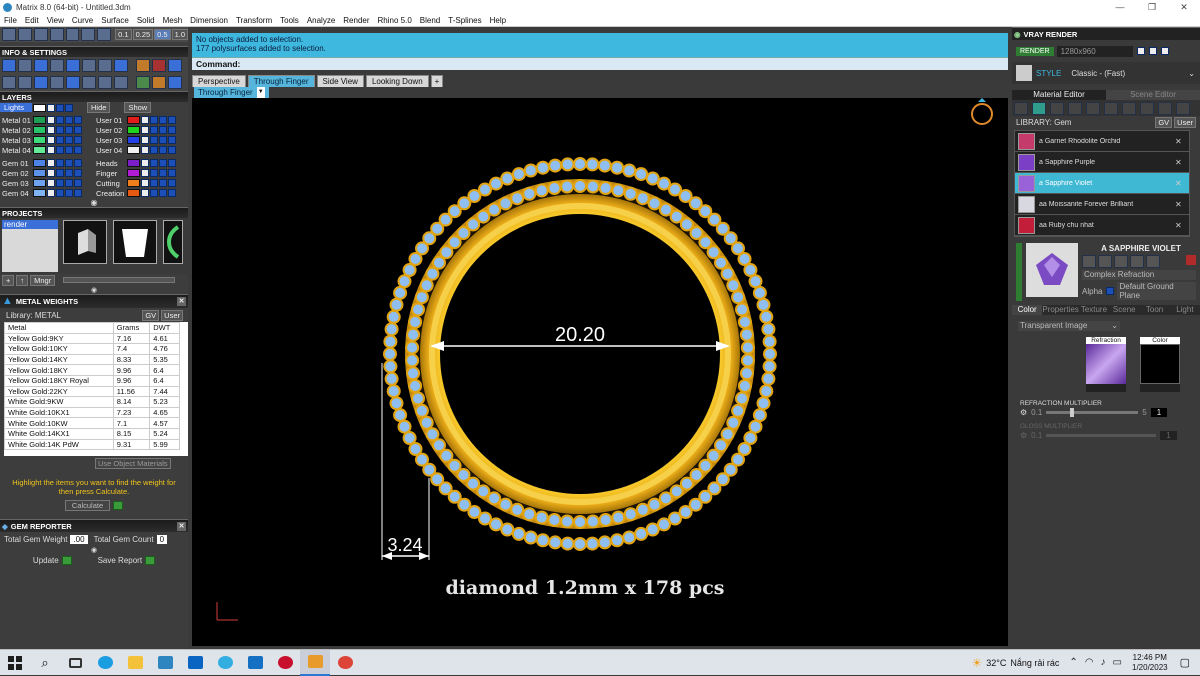 The image size is (1200, 676). I want to click on settings-icon, so click(9, 65).